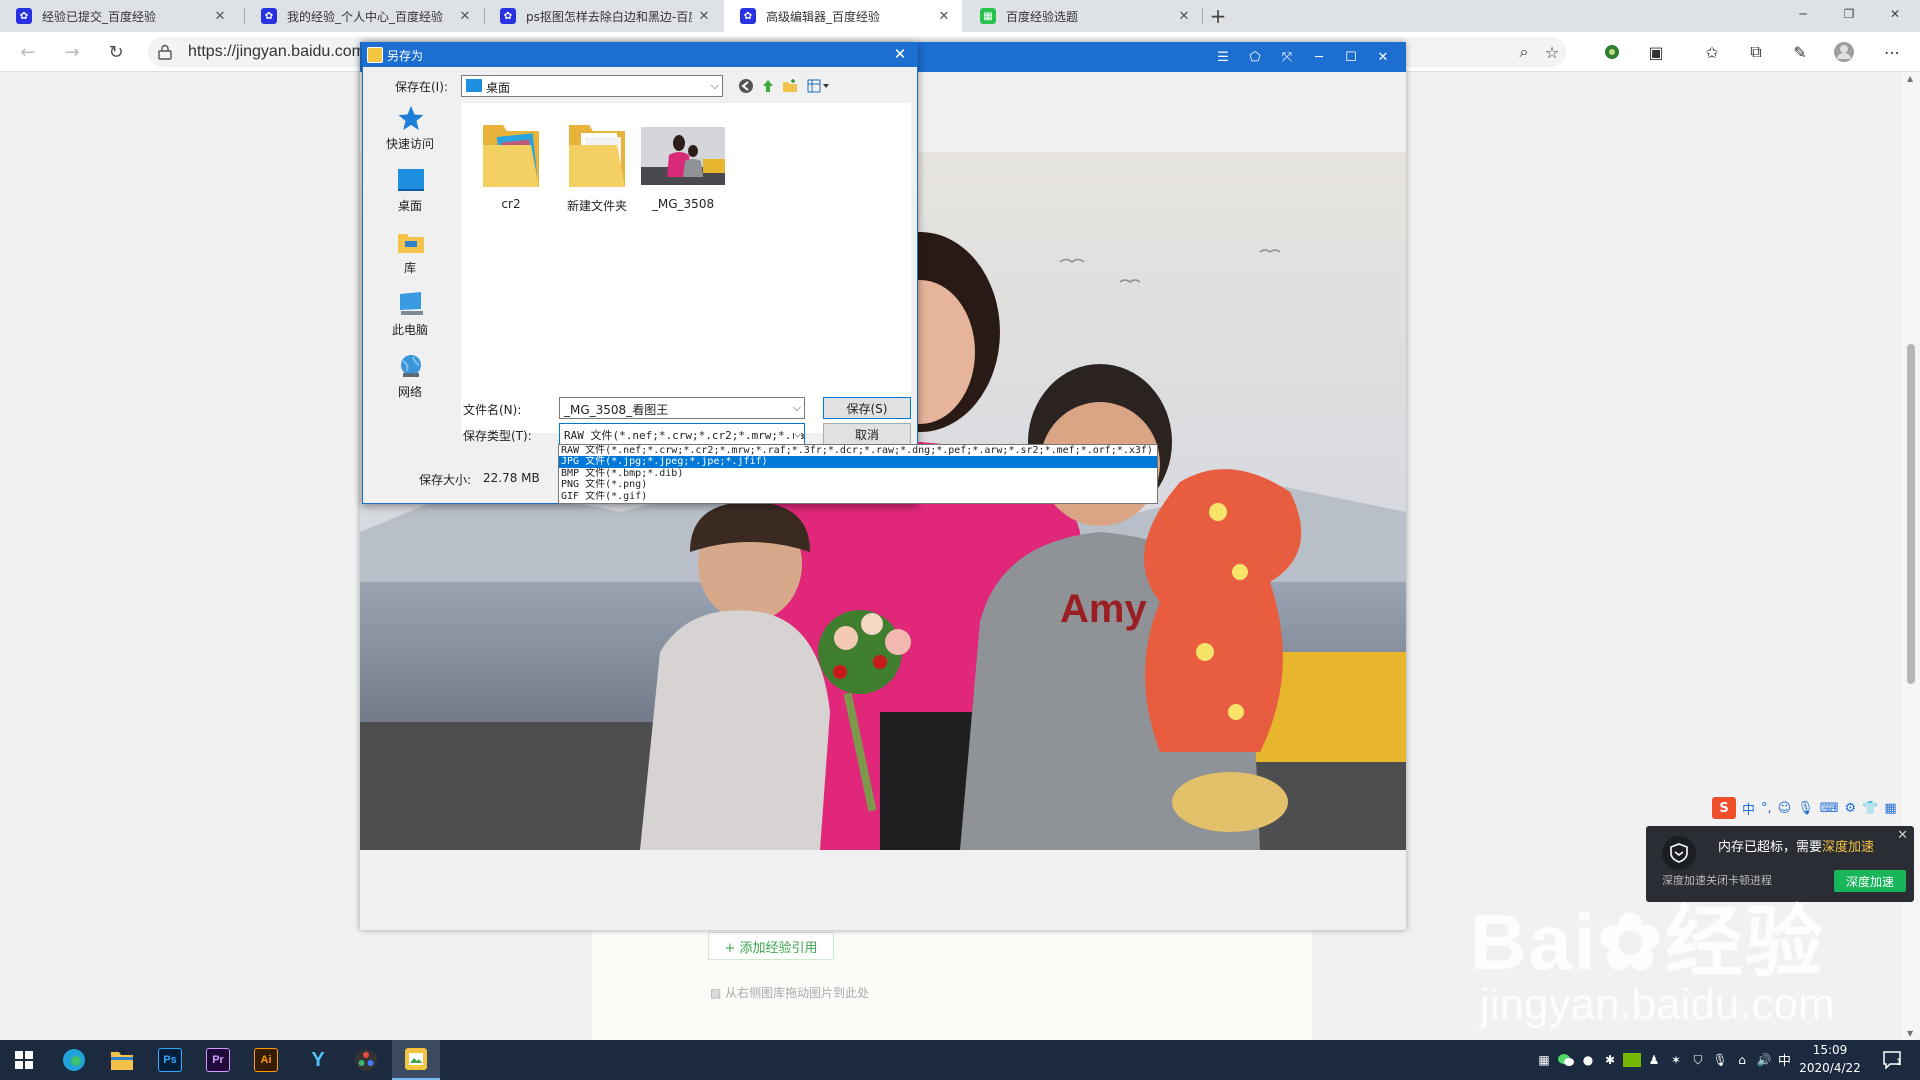 The image size is (1920, 1080). Describe the element at coordinates (1830, 1068) in the screenshot. I see `clock-date: 2020/4/22` at that location.